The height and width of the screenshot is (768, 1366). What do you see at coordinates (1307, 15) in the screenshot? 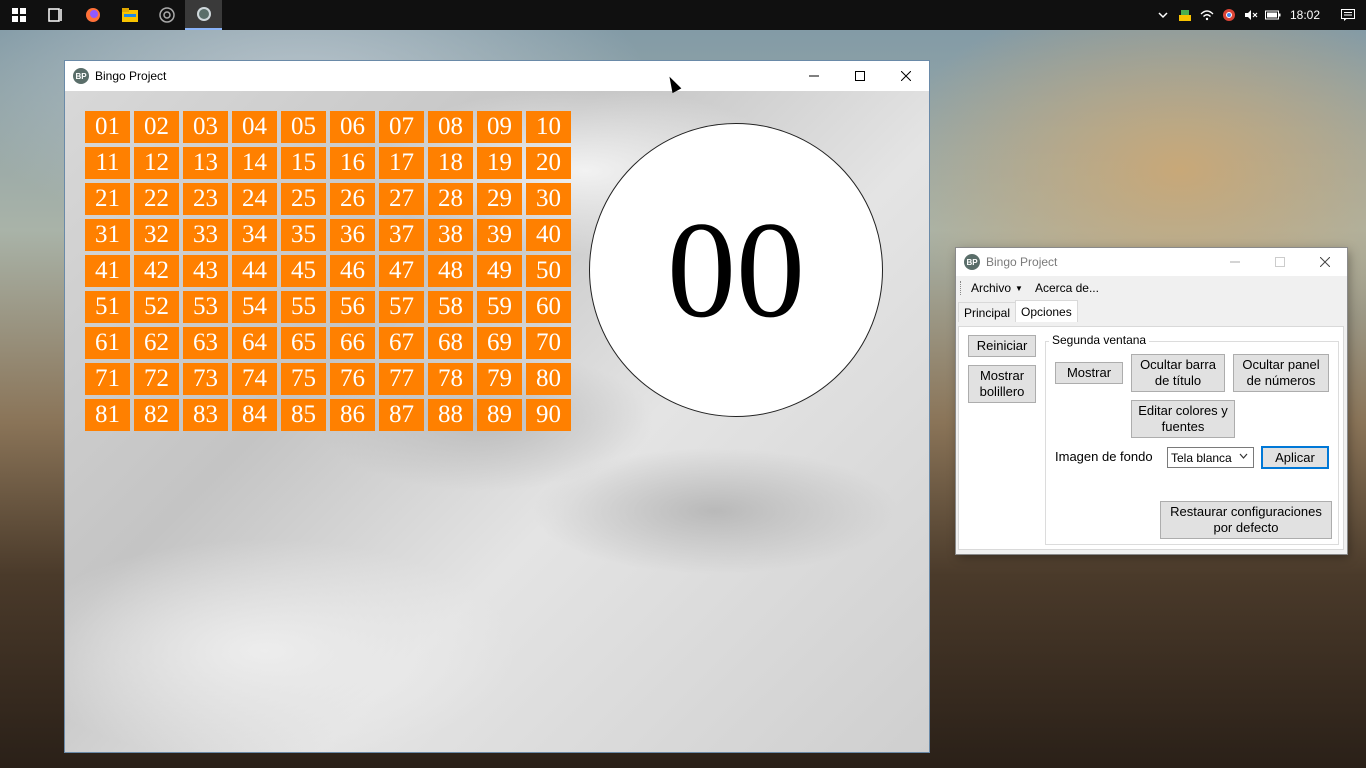
I see `clock: 18:02` at bounding box center [1307, 15].